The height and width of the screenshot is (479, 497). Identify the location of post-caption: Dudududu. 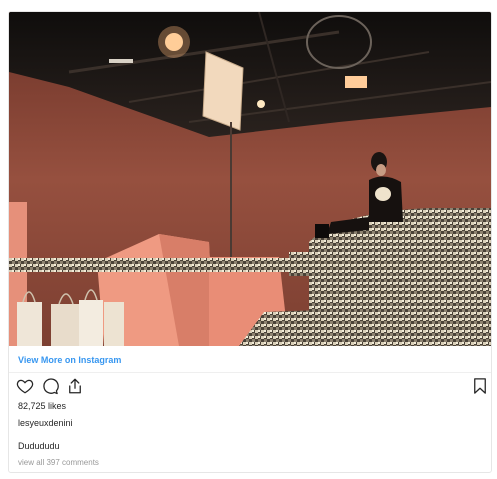
(39, 446).